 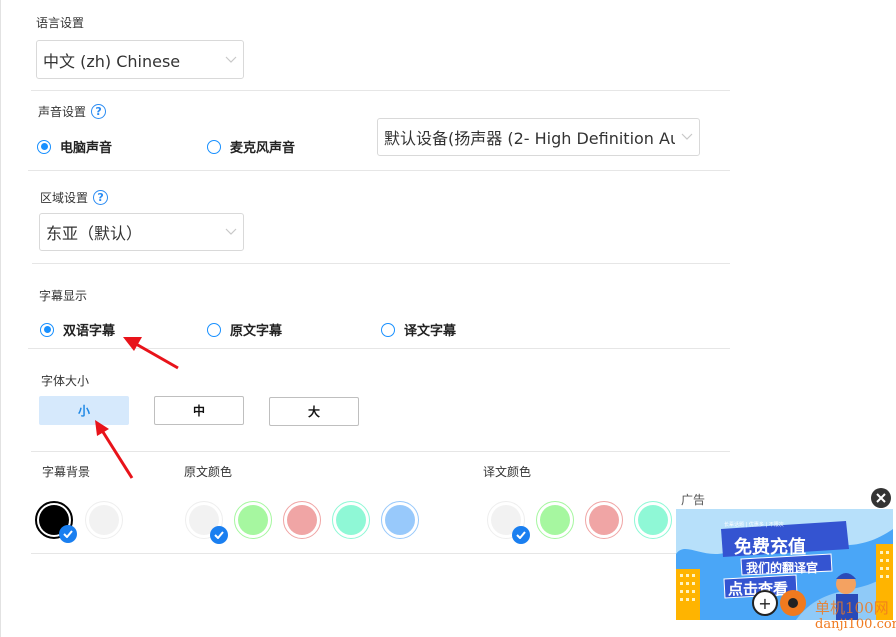 I want to click on close-circle-icon, so click(x=881, y=498).